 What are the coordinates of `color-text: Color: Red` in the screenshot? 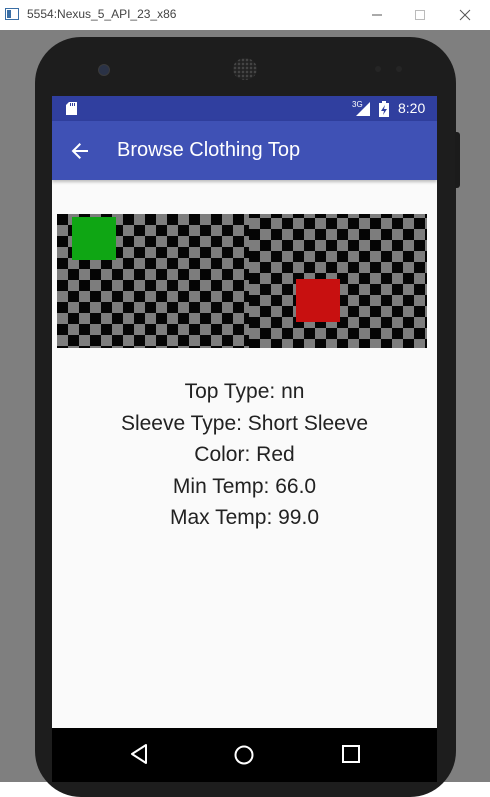 It's located at (244, 454).